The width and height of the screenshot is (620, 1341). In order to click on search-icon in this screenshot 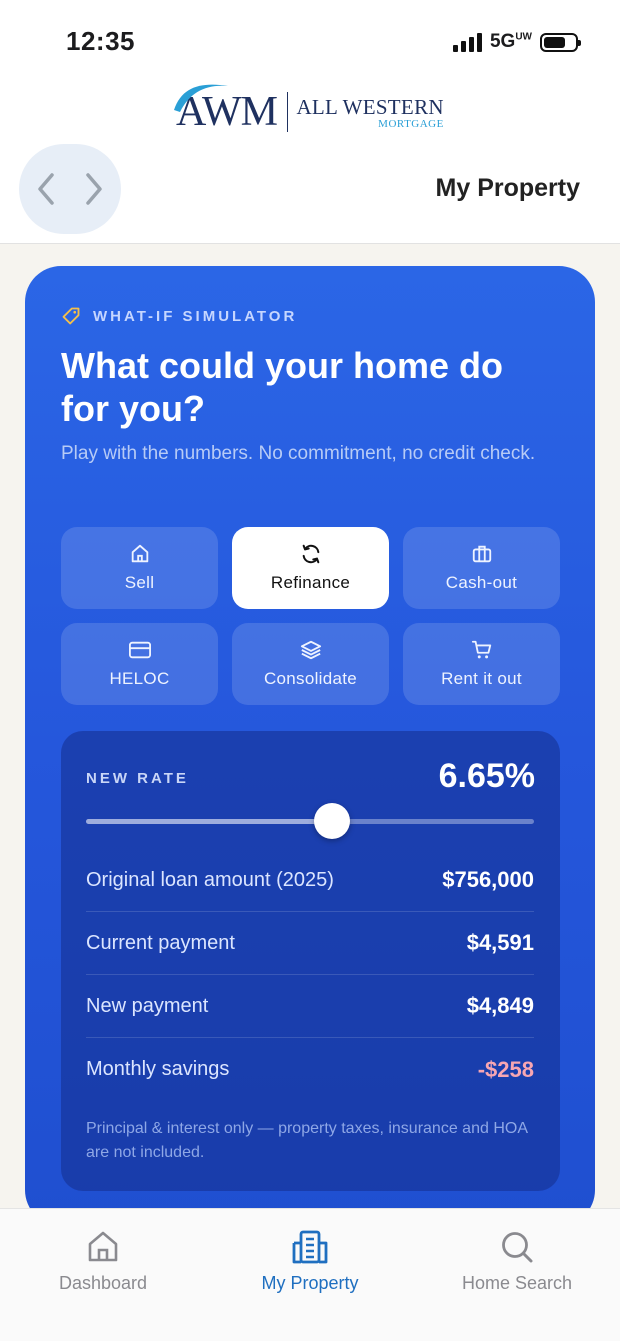, I will do `click(517, 1247)`.